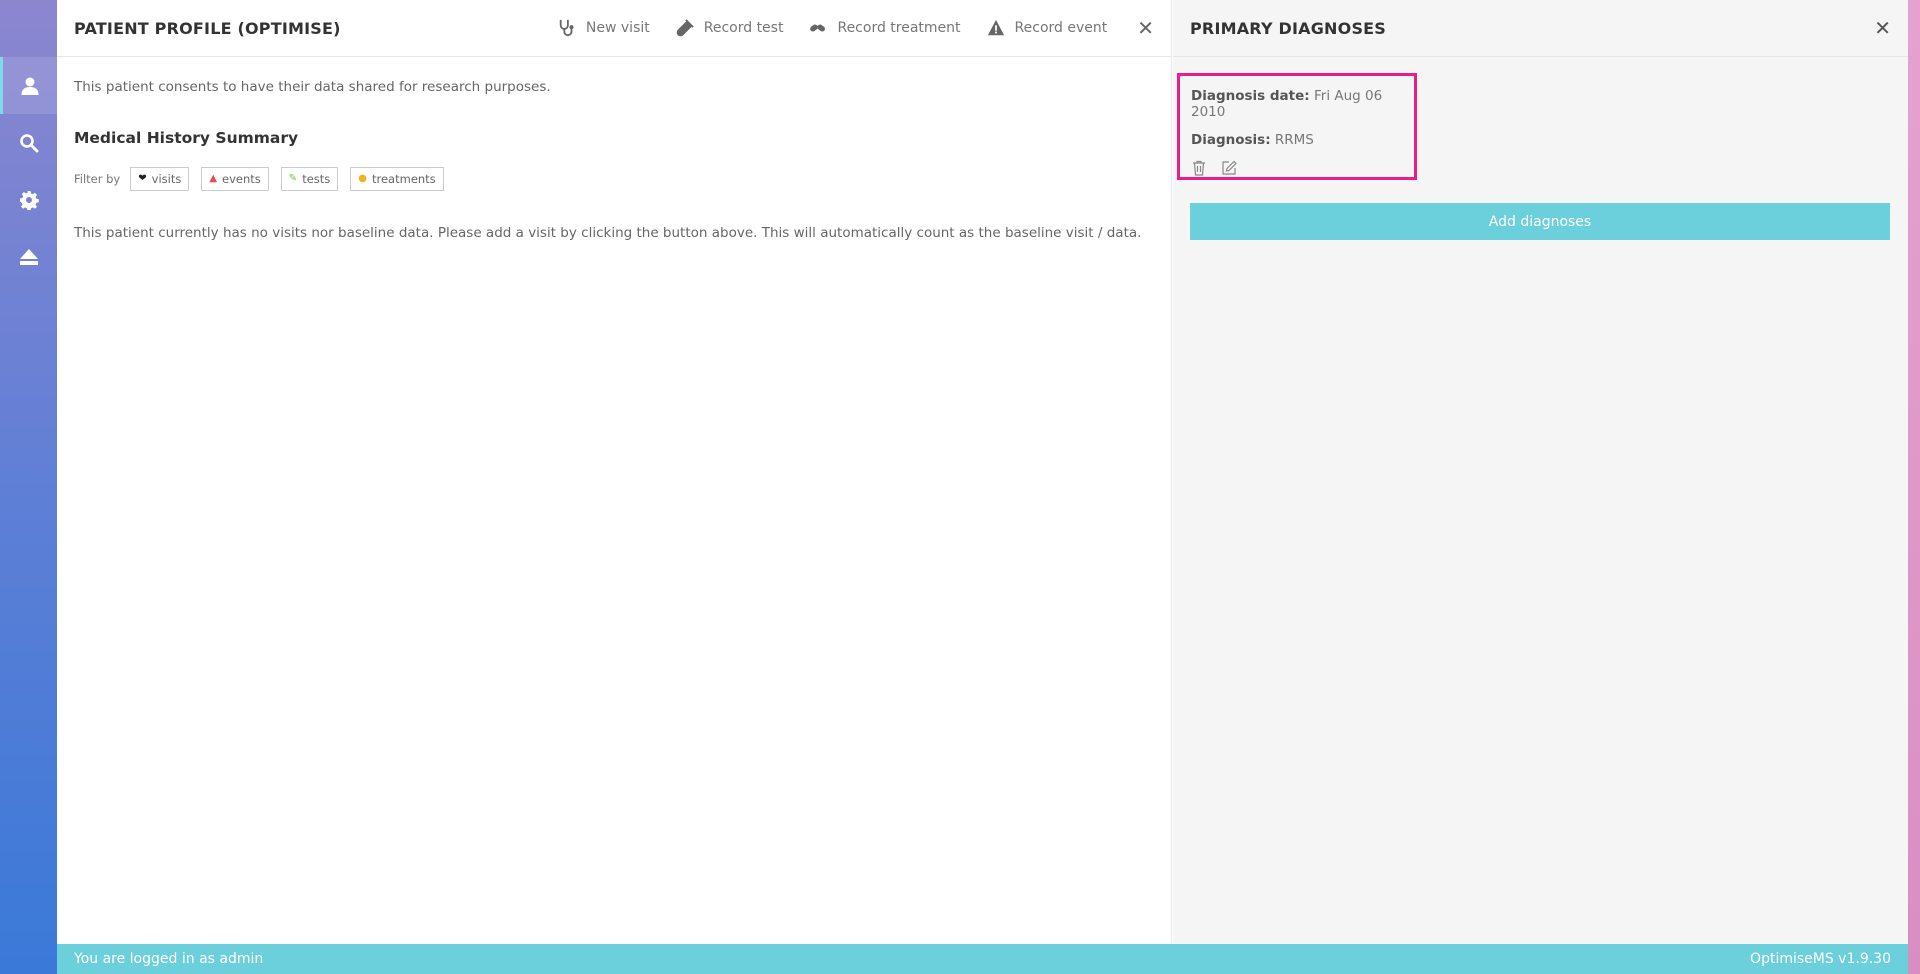  Describe the element at coordinates (818, 28) in the screenshot. I see `pills-icon` at that location.